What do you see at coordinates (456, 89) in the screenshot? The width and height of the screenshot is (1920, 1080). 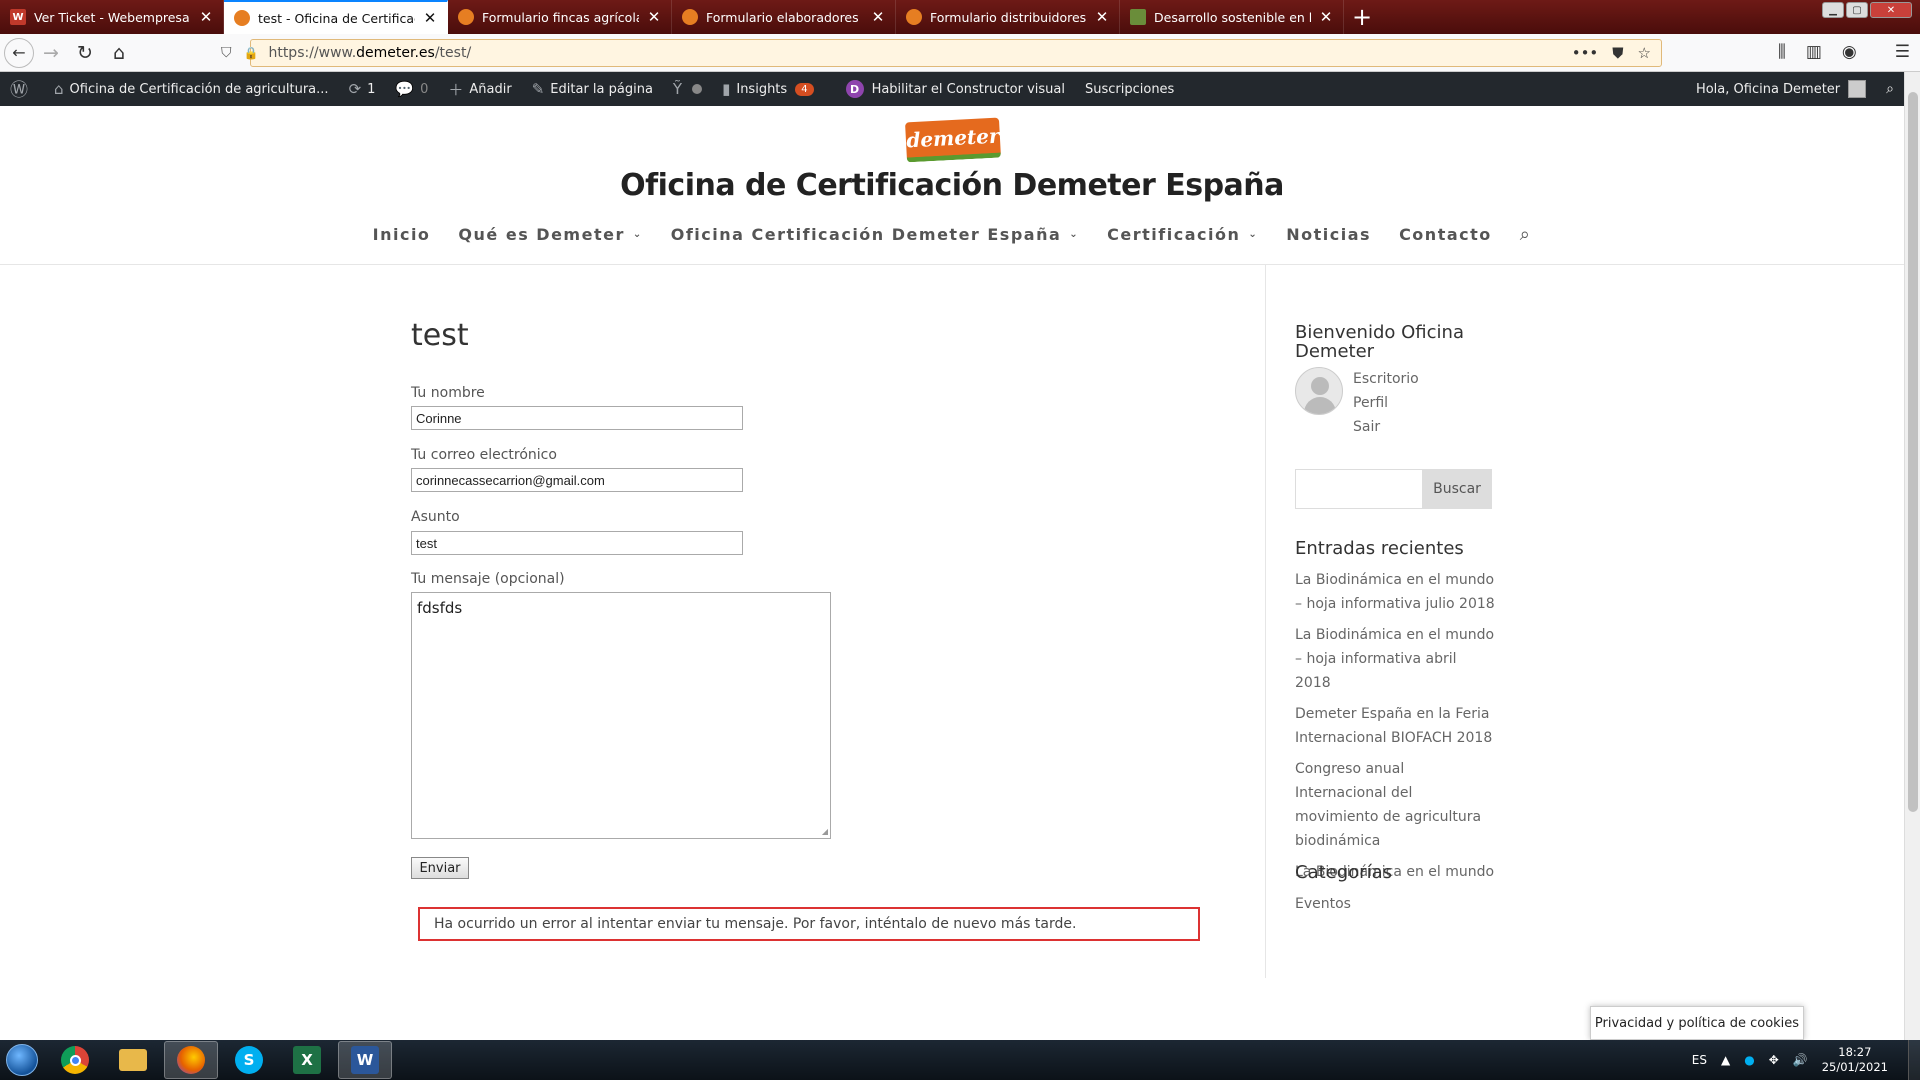 I see `plus-icon: ＋` at bounding box center [456, 89].